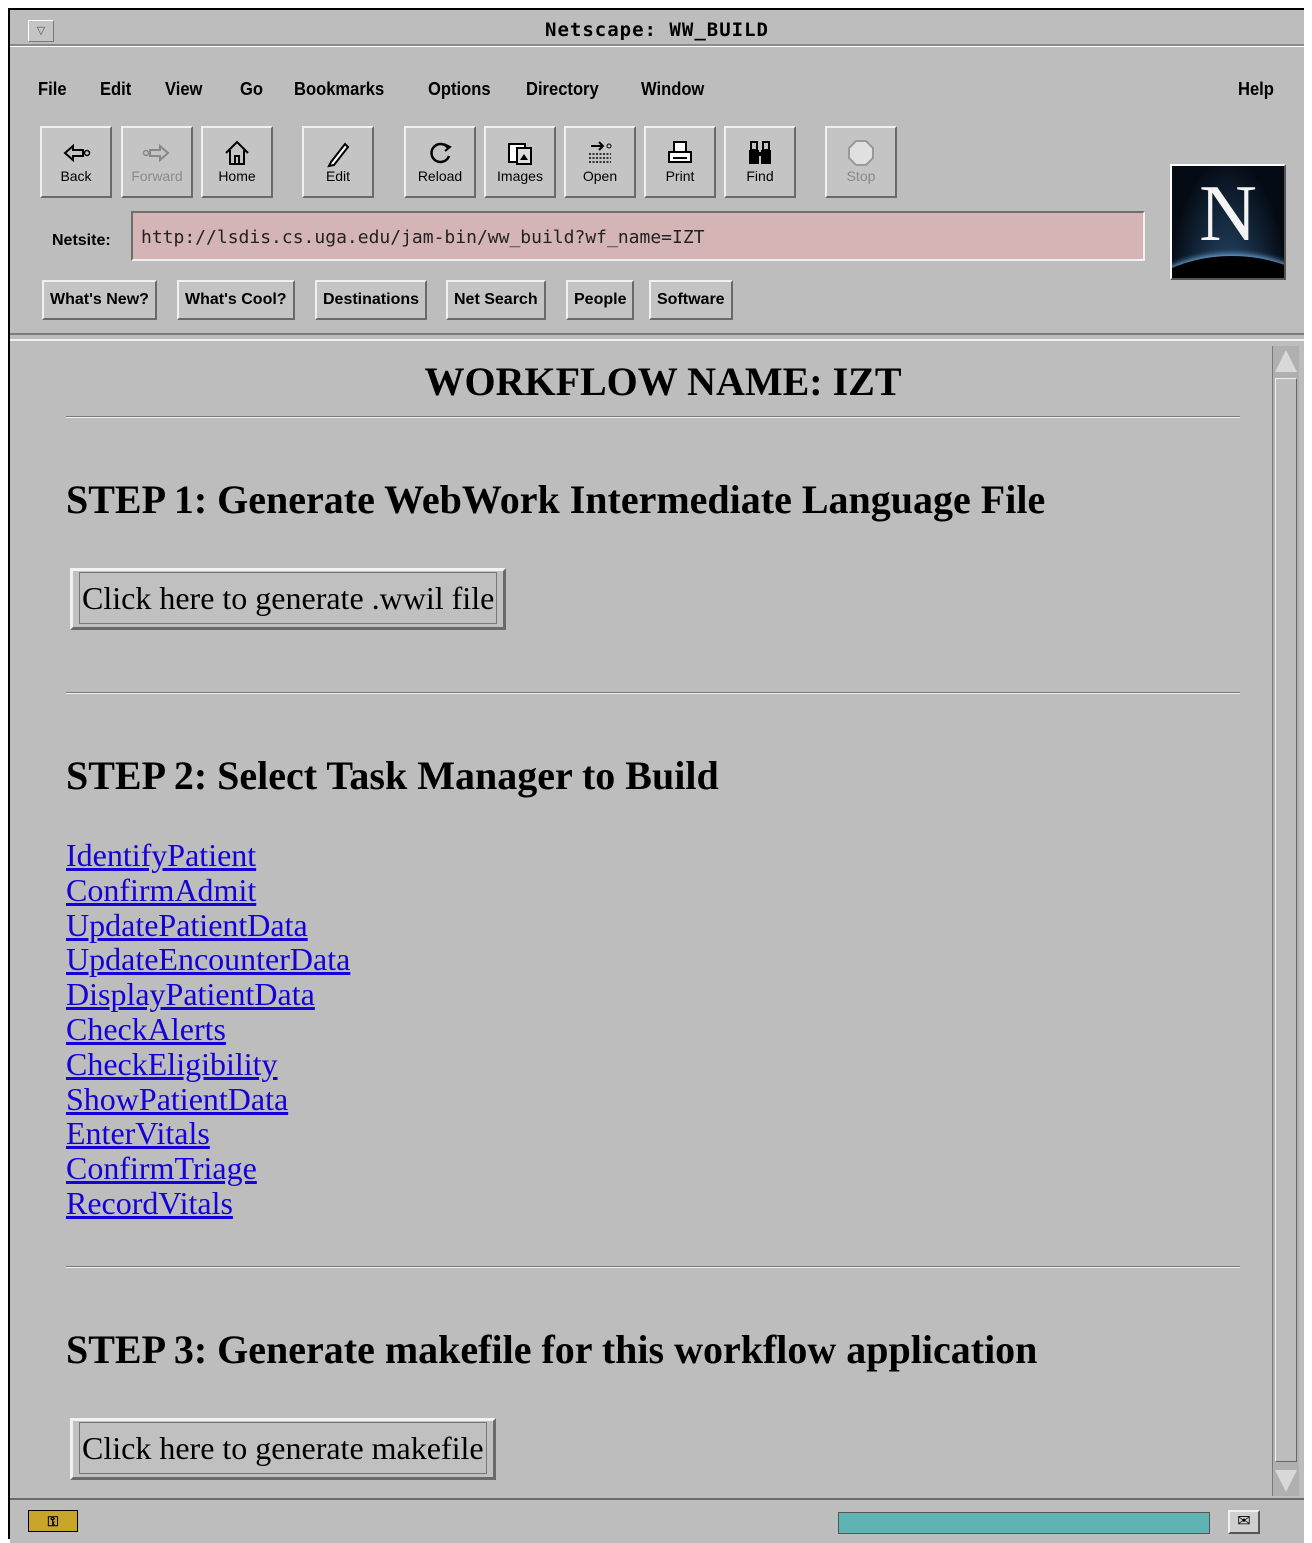 The image size is (1312, 1543). What do you see at coordinates (339, 89) in the screenshot?
I see `menu-bookmarks: Bookmarks` at bounding box center [339, 89].